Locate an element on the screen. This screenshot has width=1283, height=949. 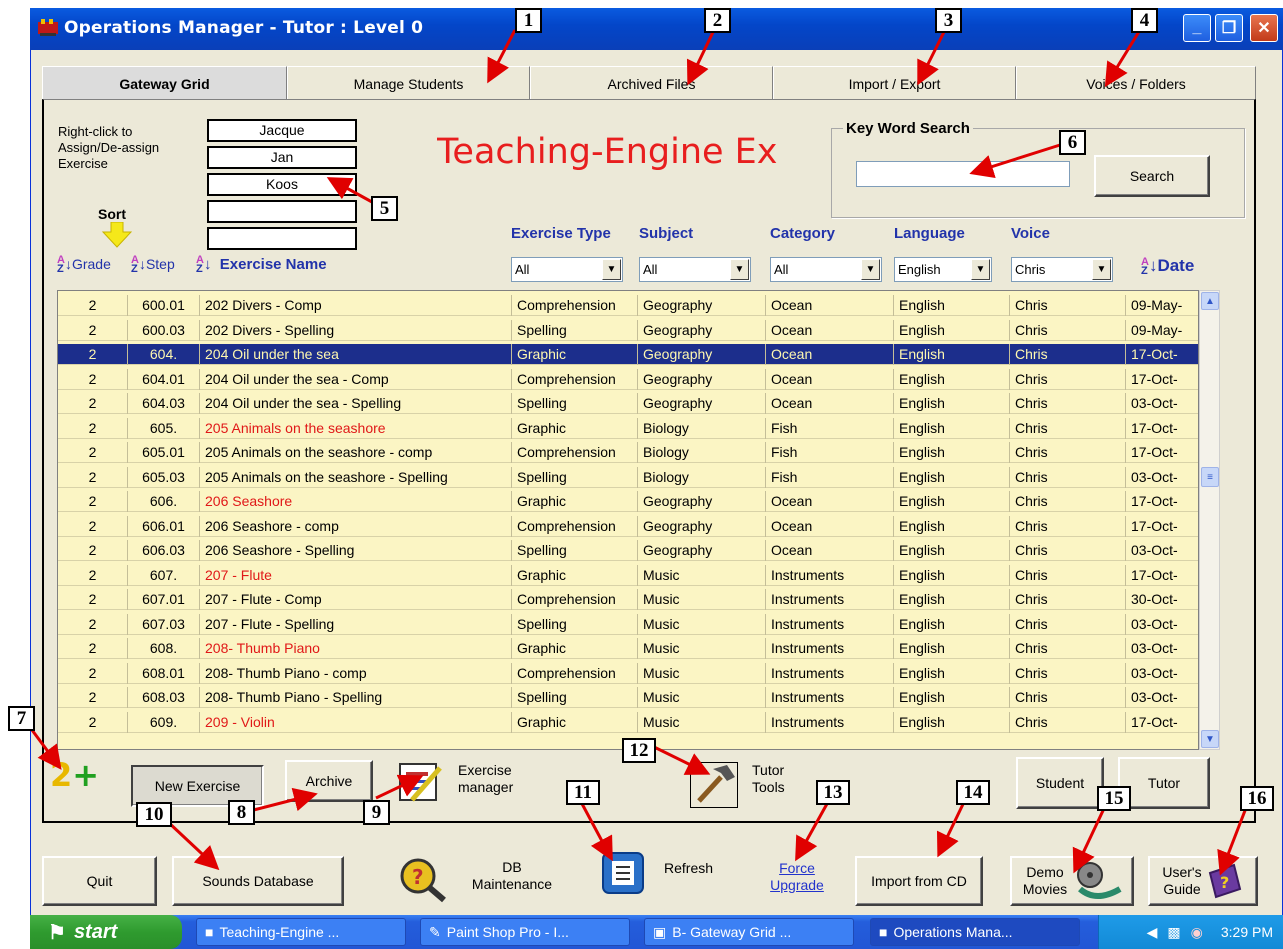
import-from-cd-button: Import from CD is located at coordinates (919, 881).